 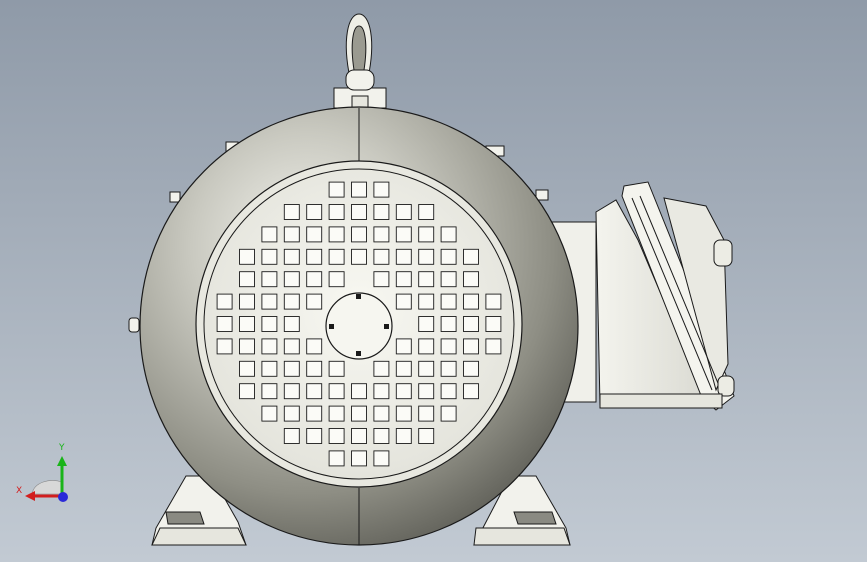 What do you see at coordinates (62, 448) in the screenshot?
I see `y-axis-label: Y` at bounding box center [62, 448].